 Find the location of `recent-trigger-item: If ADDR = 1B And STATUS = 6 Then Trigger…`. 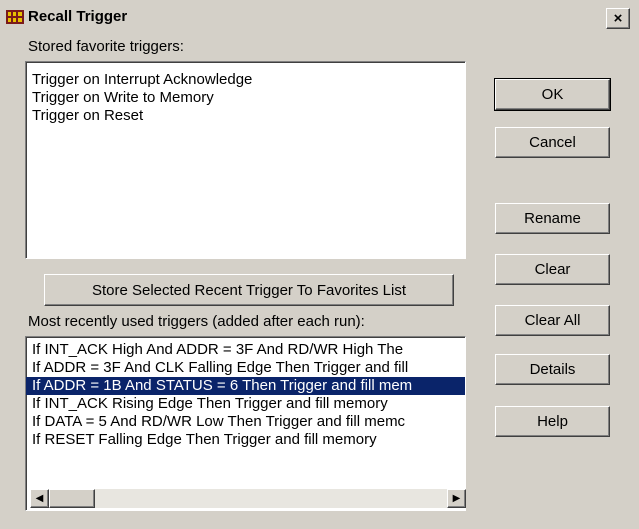

recent-trigger-item: If ADDR = 1B And STATUS = 6 Then Trigger… is located at coordinates (245, 386).